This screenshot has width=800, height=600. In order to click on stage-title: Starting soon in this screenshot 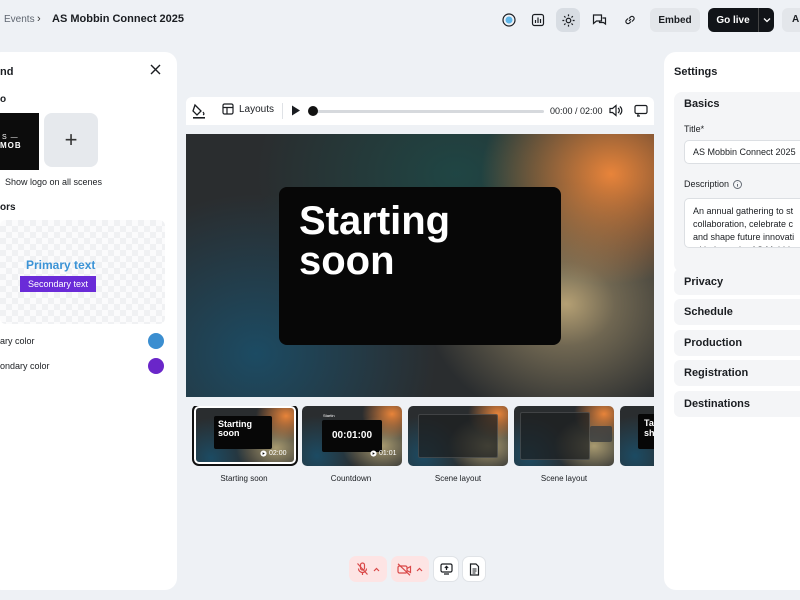, I will do `click(374, 241)`.